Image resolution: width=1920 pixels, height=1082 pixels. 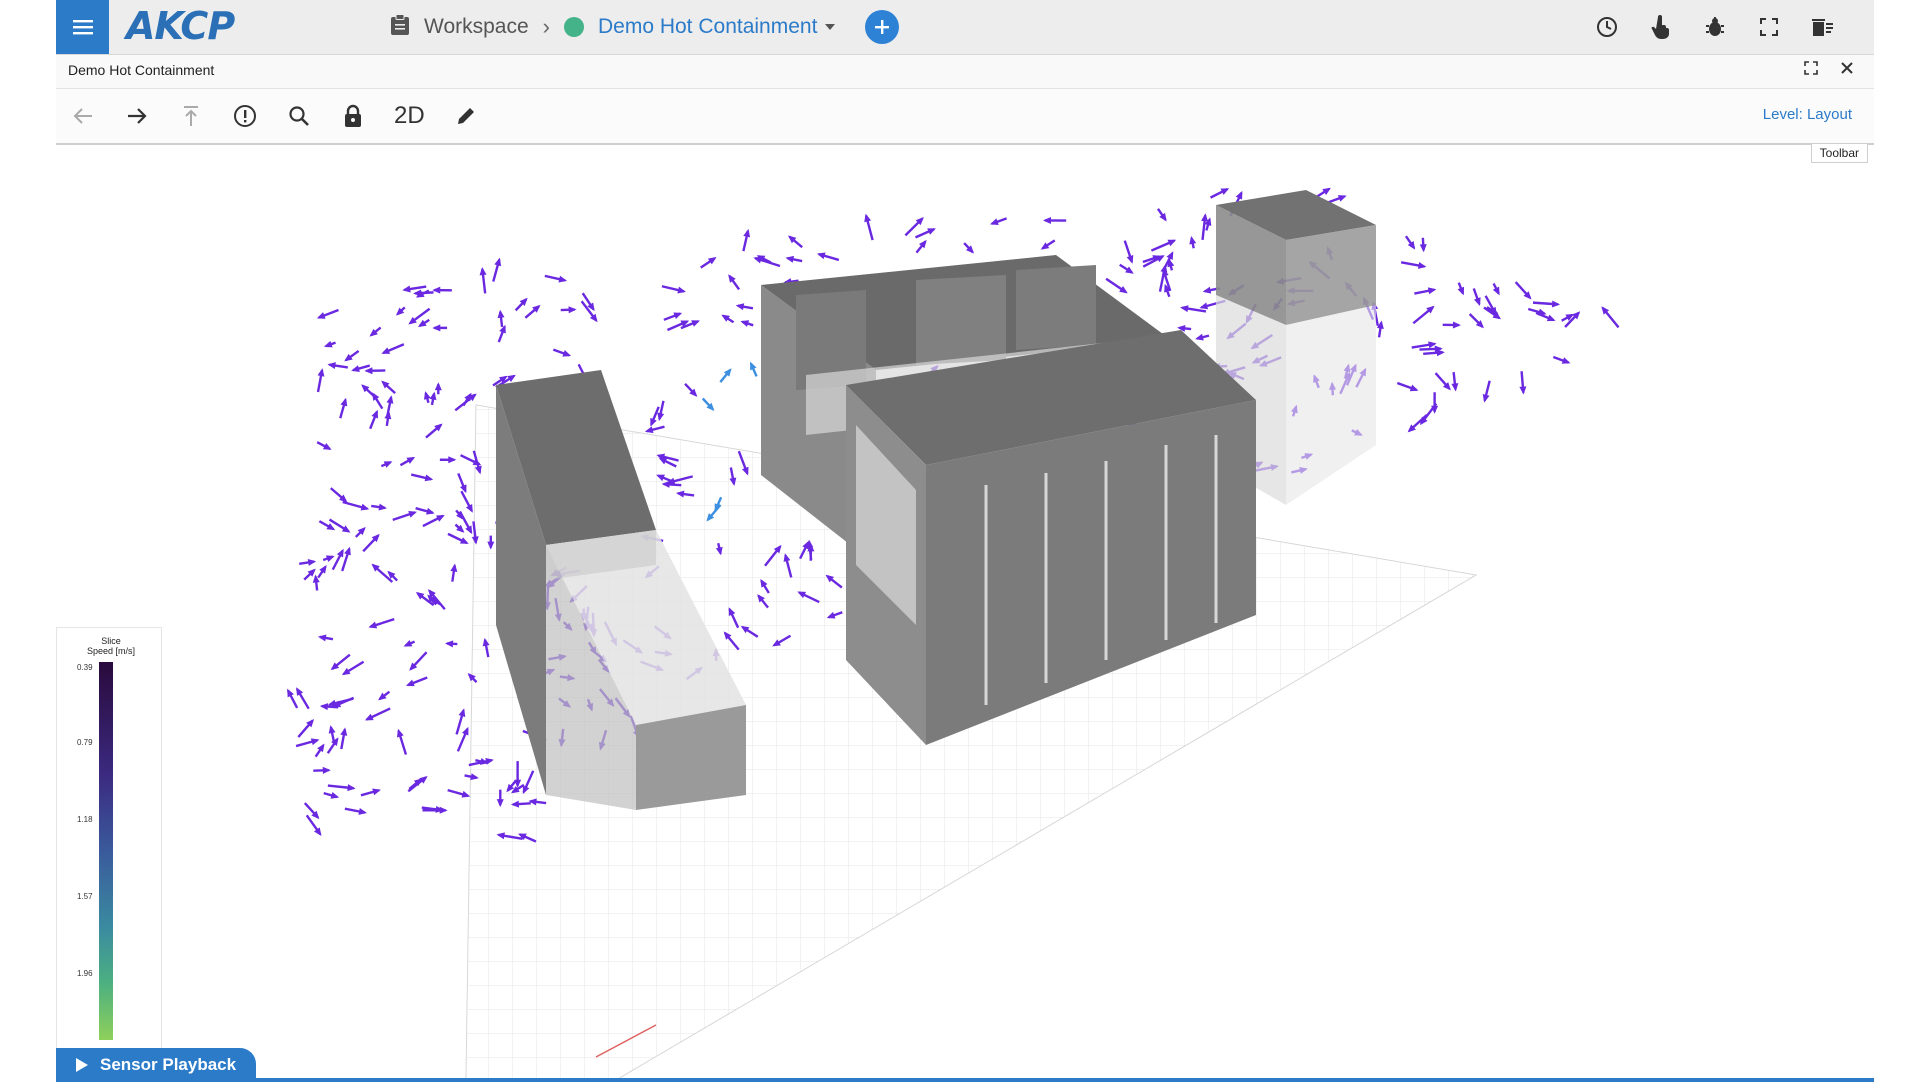 I want to click on menu-icon, so click(x=83, y=27).